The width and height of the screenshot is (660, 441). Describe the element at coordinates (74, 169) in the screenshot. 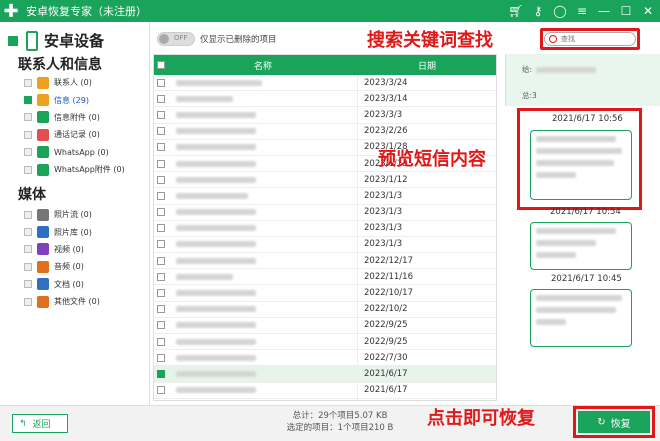

I see `sidebar-item-whatsapp-attachment: WhatsApp附件 (0)` at that location.